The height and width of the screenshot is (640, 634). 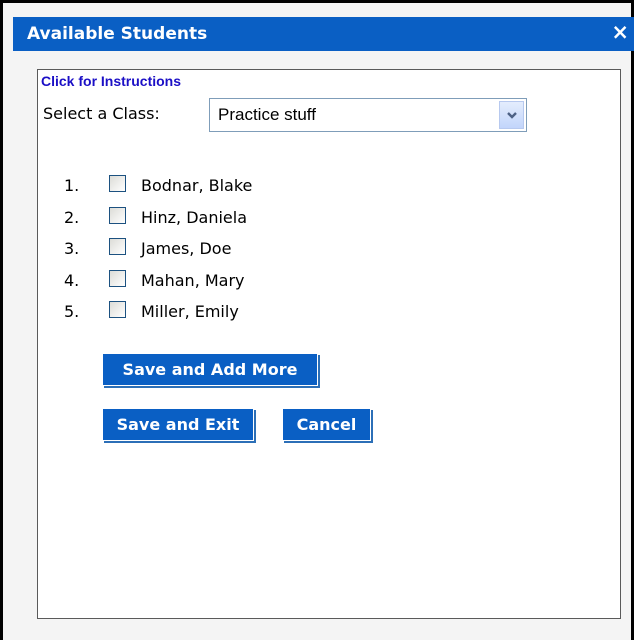 I want to click on cancel-button: Cancel, so click(x=326, y=424).